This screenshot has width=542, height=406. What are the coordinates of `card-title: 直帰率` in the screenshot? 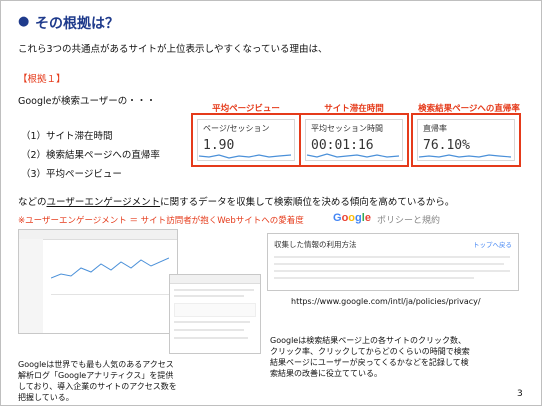 It's located at (435, 128).